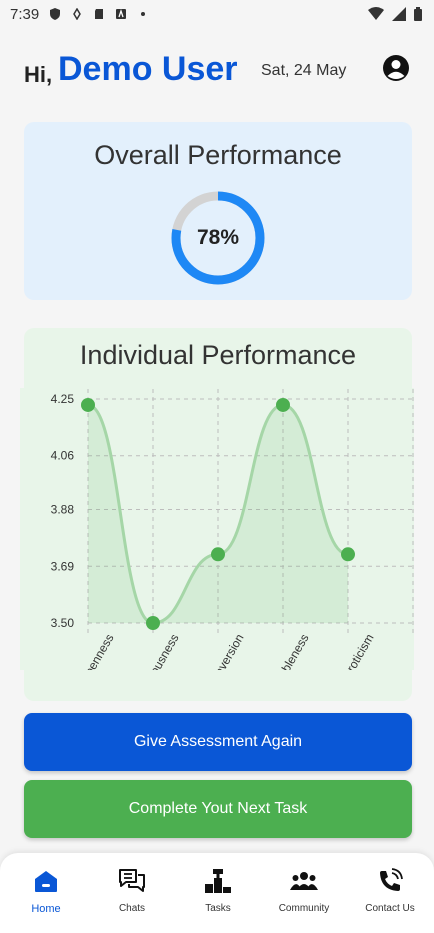 Image resolution: width=434 pixels, height=933 pixels. Describe the element at coordinates (143, 14) in the screenshot. I see `more-dot-icon` at that location.